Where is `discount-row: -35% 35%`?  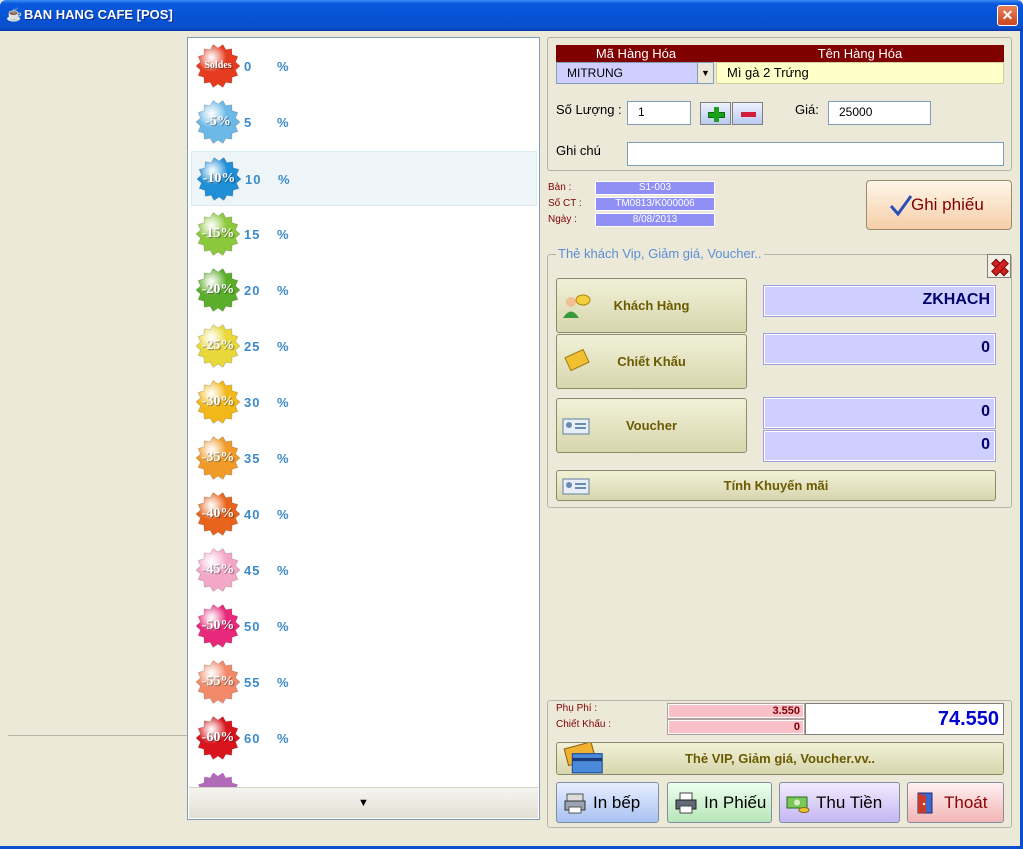 discount-row: -35% 35% is located at coordinates (364, 458).